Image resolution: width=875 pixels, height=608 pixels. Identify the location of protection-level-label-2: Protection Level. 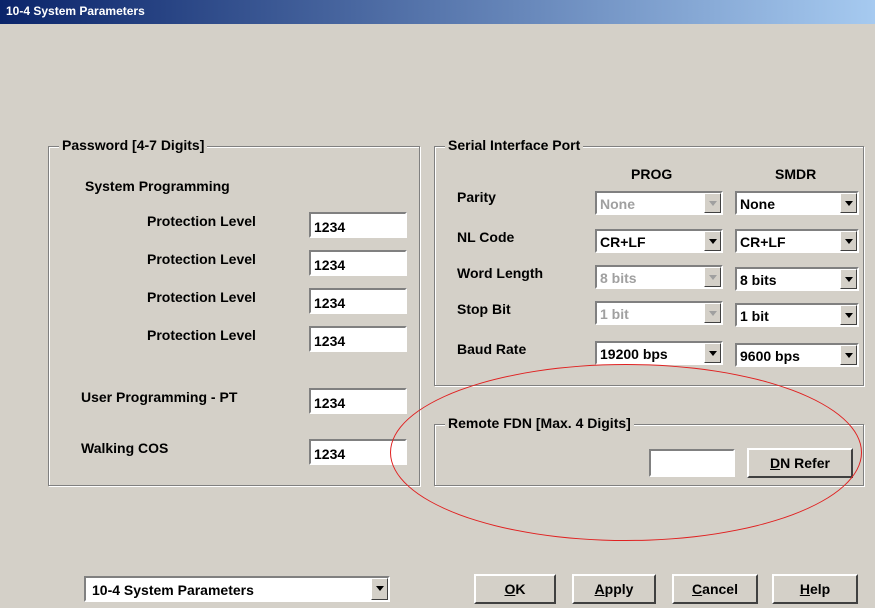
(201, 259).